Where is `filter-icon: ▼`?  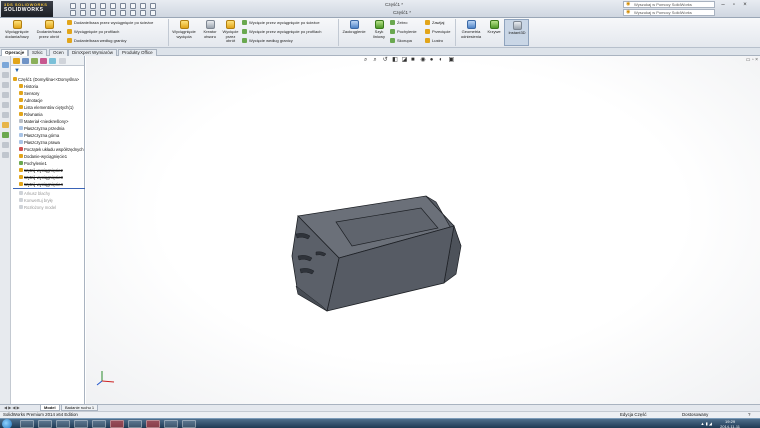 filter-icon: ▼ is located at coordinates (17, 71).